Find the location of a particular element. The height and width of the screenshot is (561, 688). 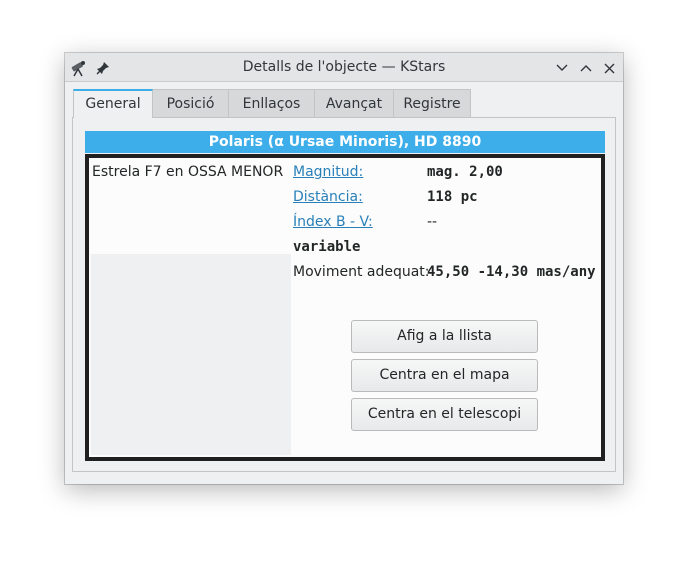

tab-posicio: Posició is located at coordinates (190, 103).